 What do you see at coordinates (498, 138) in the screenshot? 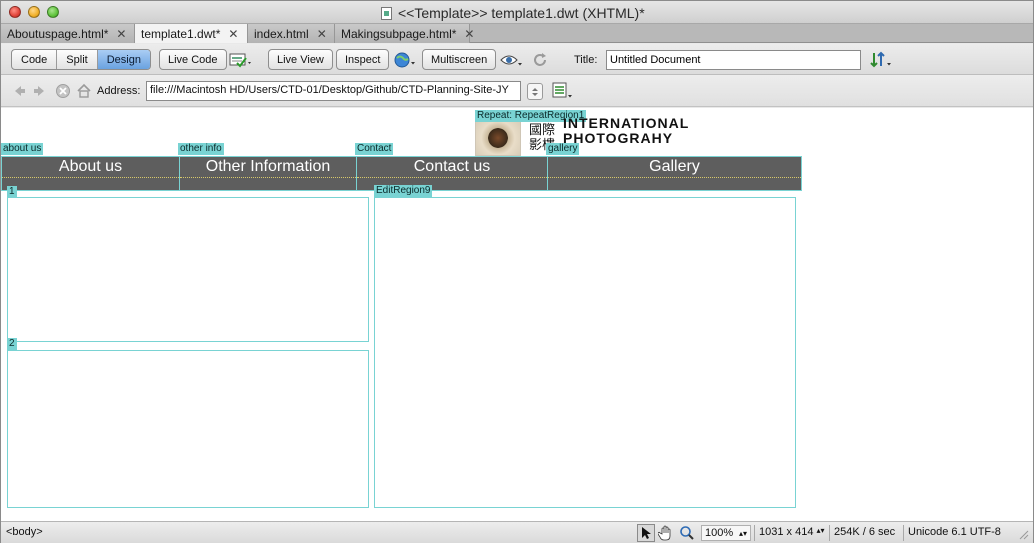
I see `logo-image` at bounding box center [498, 138].